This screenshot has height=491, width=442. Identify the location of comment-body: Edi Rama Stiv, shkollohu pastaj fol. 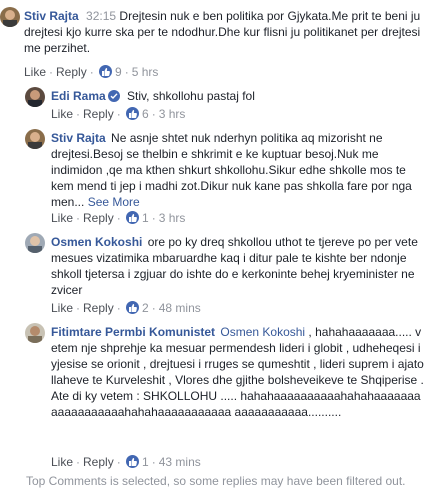
(241, 96).